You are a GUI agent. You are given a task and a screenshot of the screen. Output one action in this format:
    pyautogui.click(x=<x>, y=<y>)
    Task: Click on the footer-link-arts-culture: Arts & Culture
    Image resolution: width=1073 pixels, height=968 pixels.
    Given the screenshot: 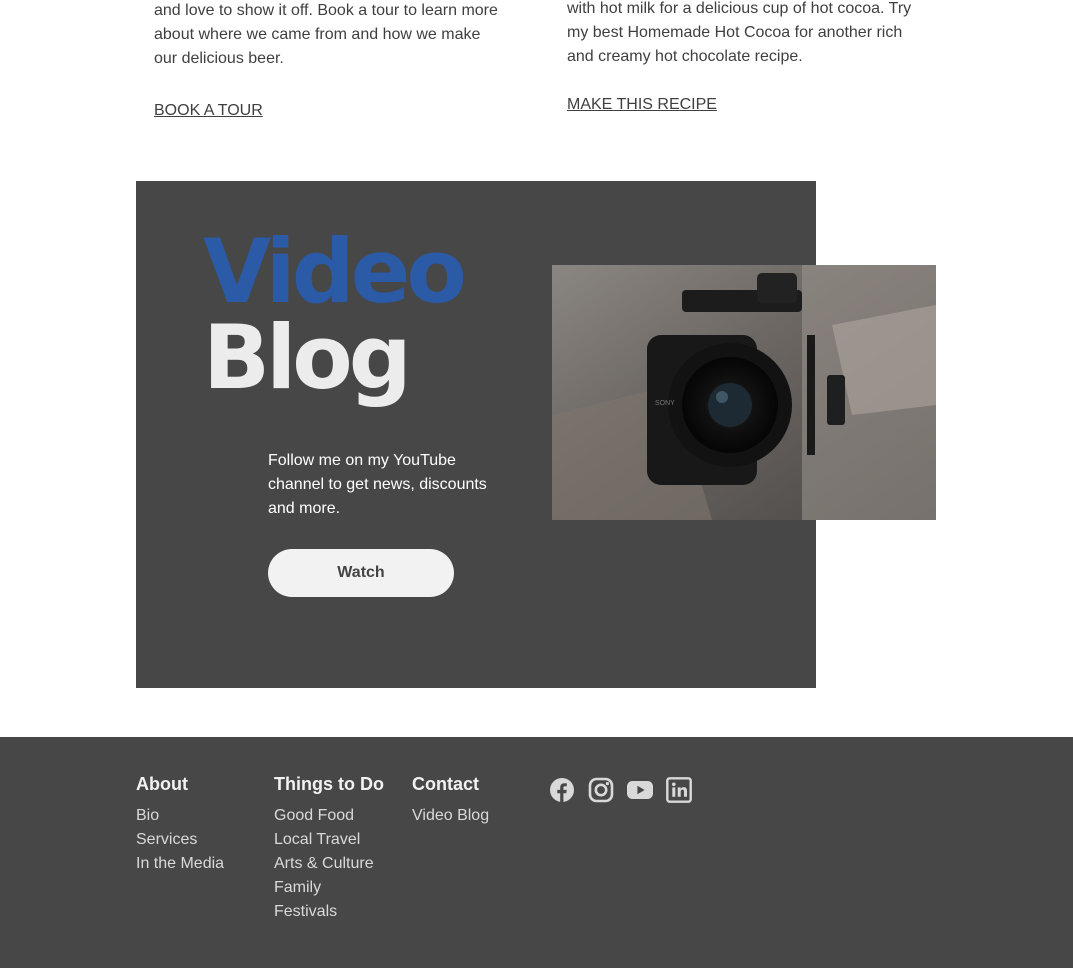 What is the action you would take?
    pyautogui.click(x=329, y=864)
    